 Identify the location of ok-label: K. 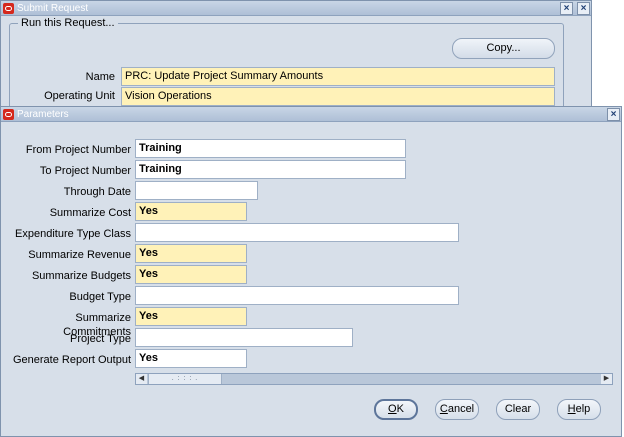
(400, 409).